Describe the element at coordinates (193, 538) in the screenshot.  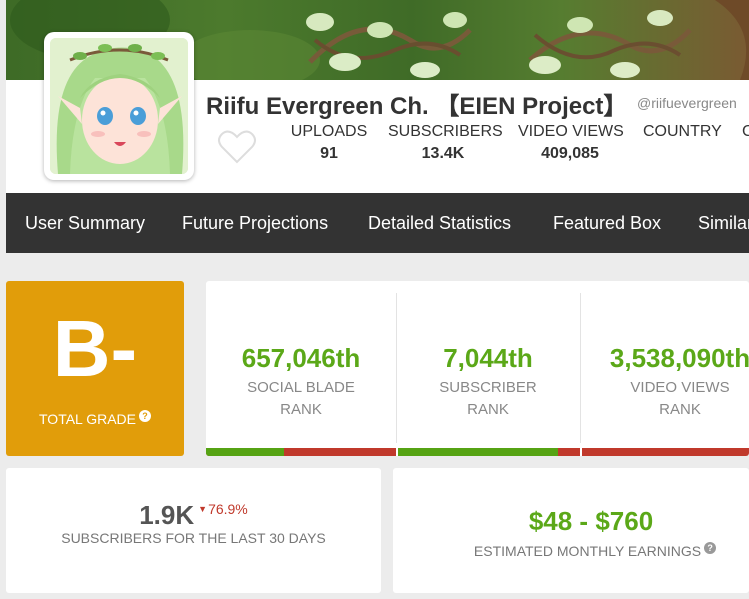
I see `subs-30d-label: SUBSCRIBERS FOR THE LAST 30 DAYS` at that location.